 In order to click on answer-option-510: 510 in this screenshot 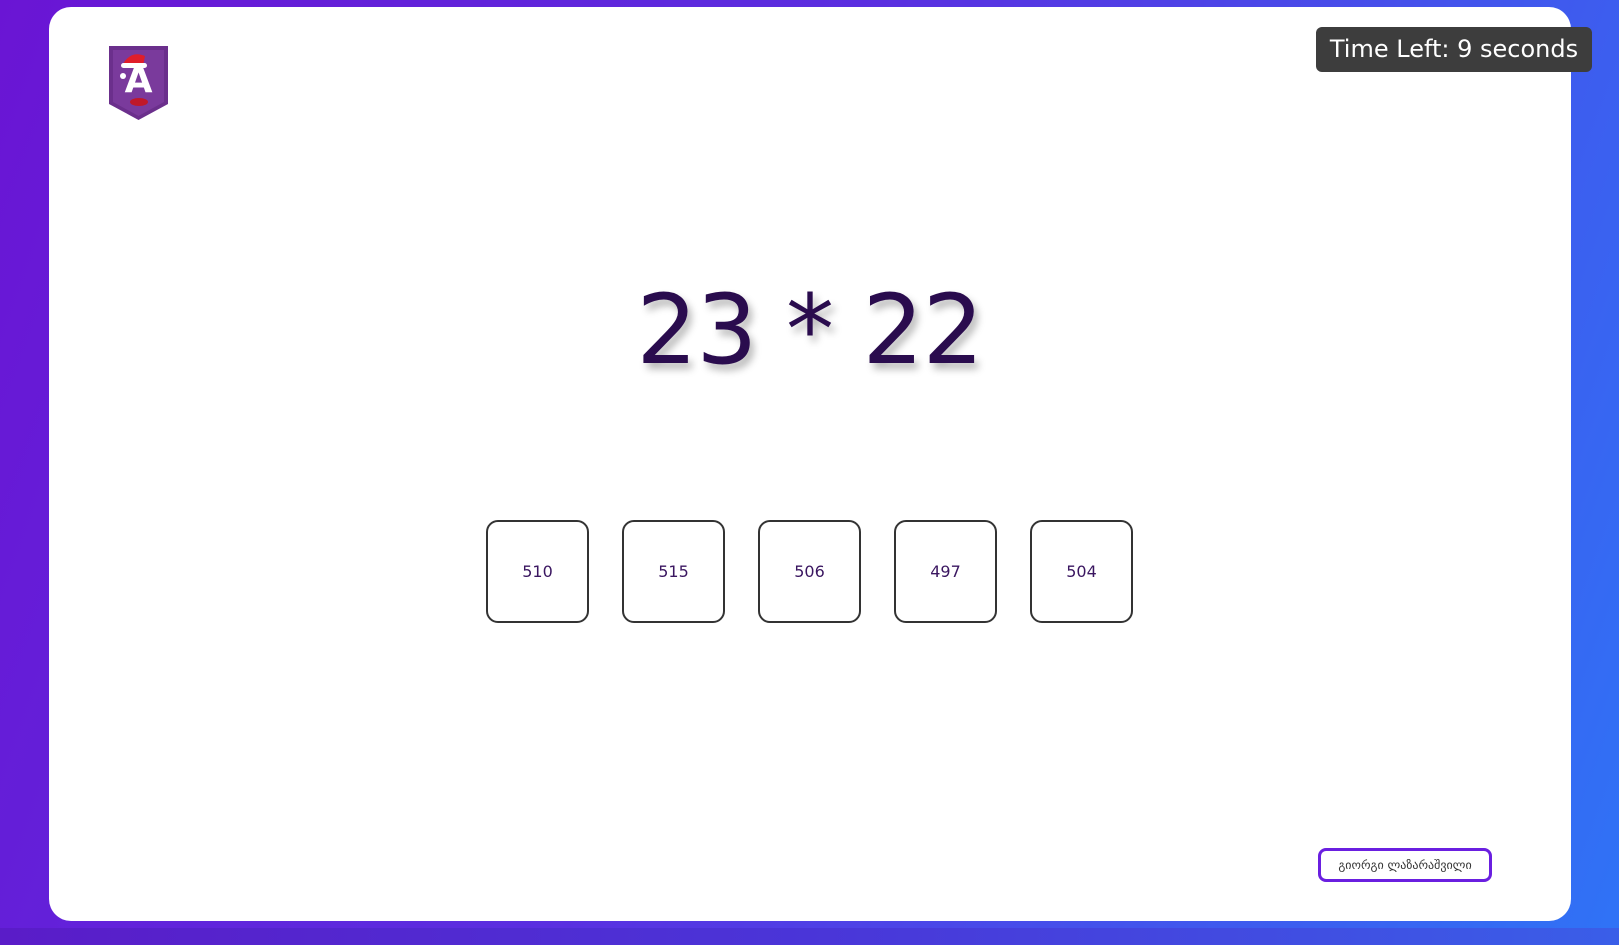, I will do `click(537, 571)`.